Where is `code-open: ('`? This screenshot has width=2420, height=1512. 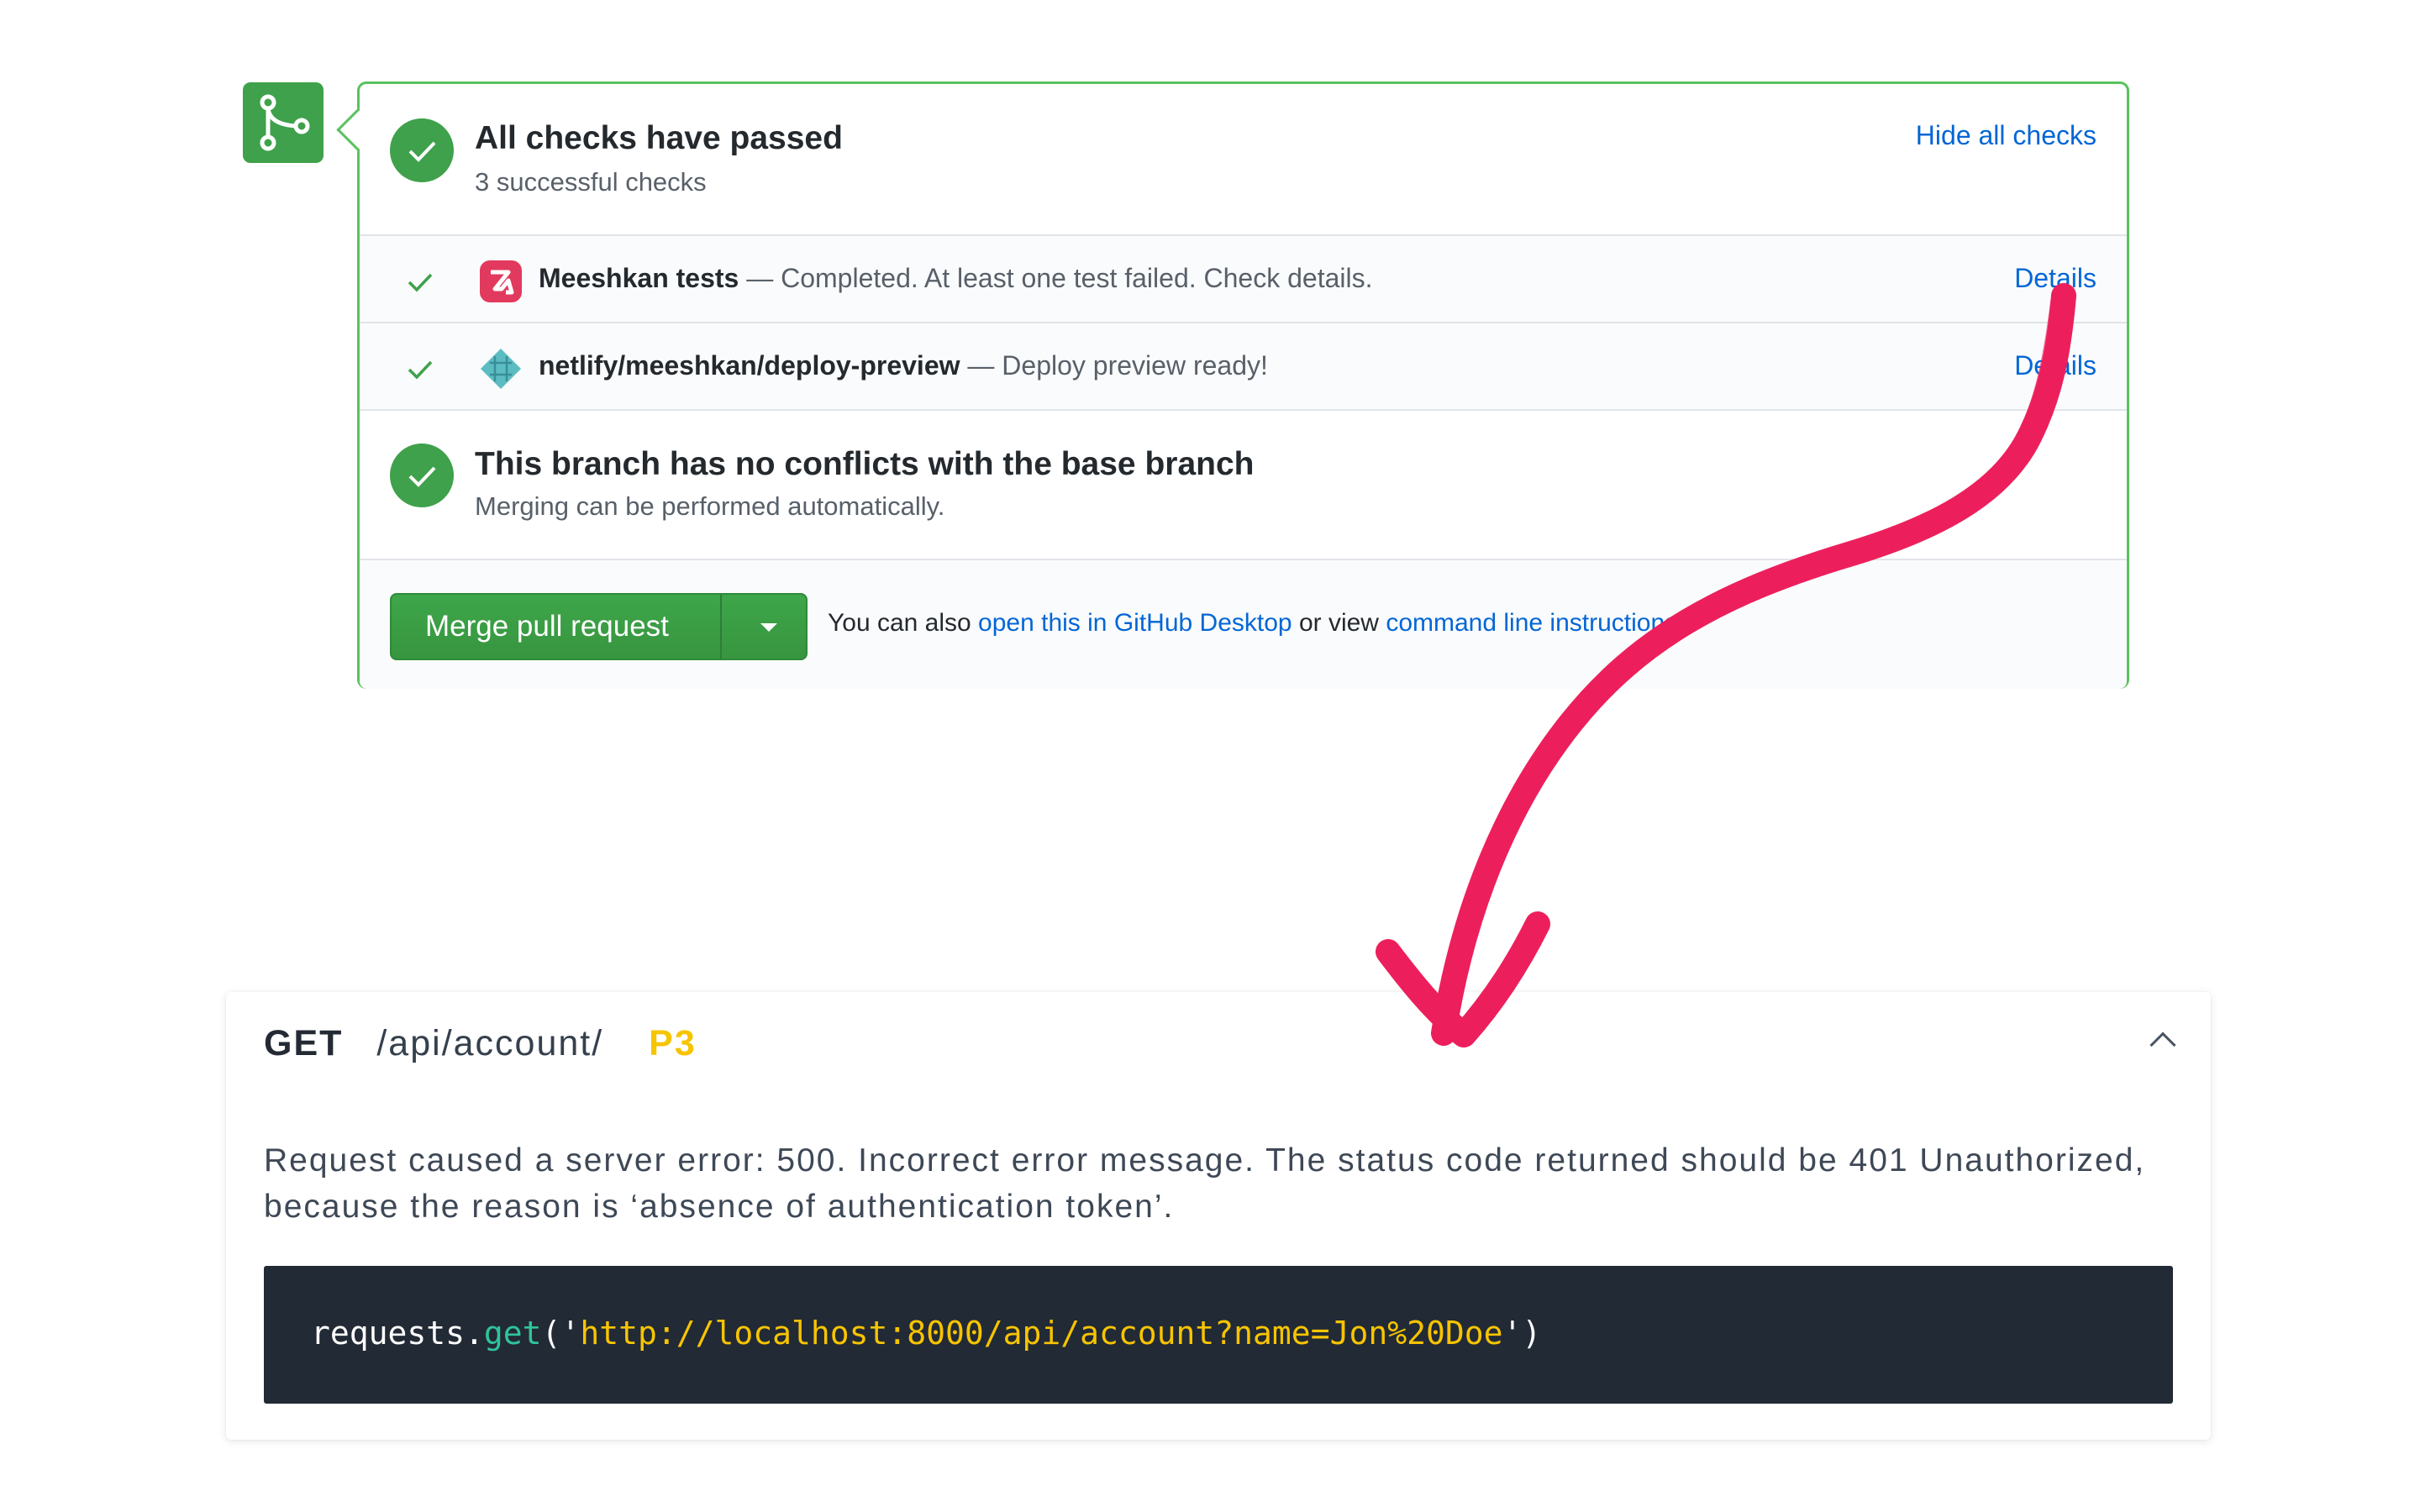 code-open: (' is located at coordinates (561, 1333).